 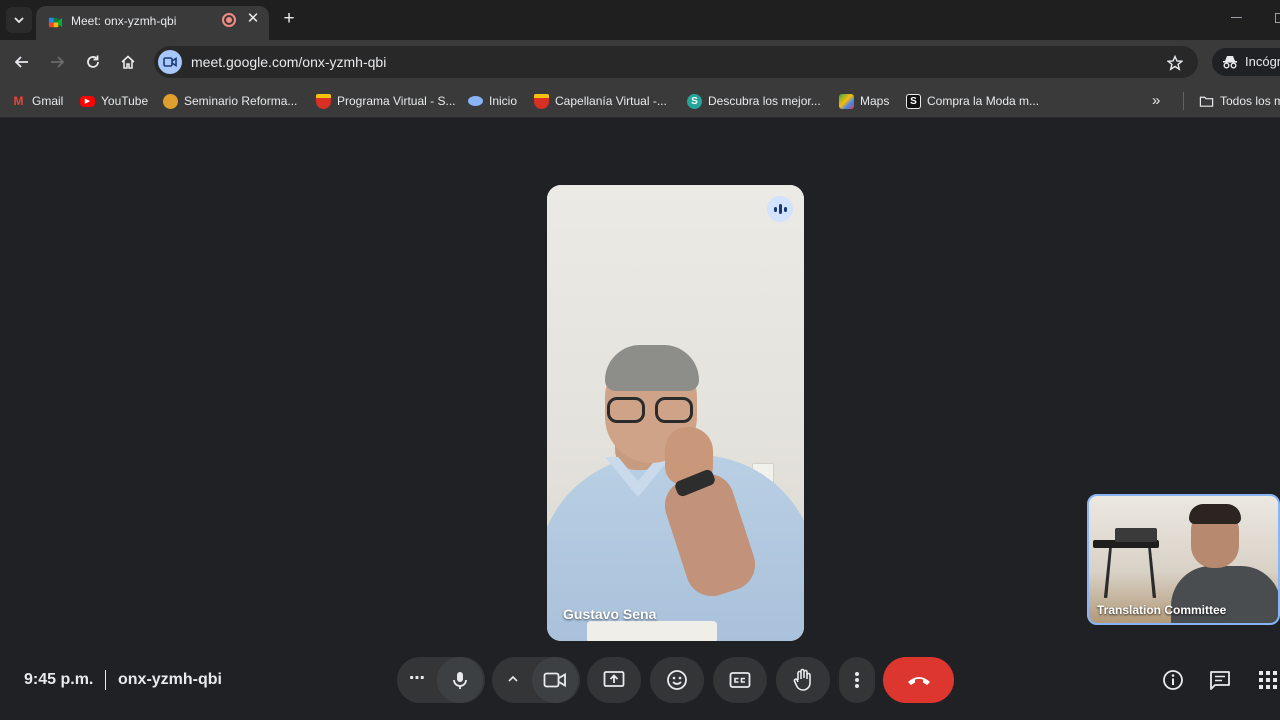 I want to click on s-letter-icon: S, so click(x=913, y=101).